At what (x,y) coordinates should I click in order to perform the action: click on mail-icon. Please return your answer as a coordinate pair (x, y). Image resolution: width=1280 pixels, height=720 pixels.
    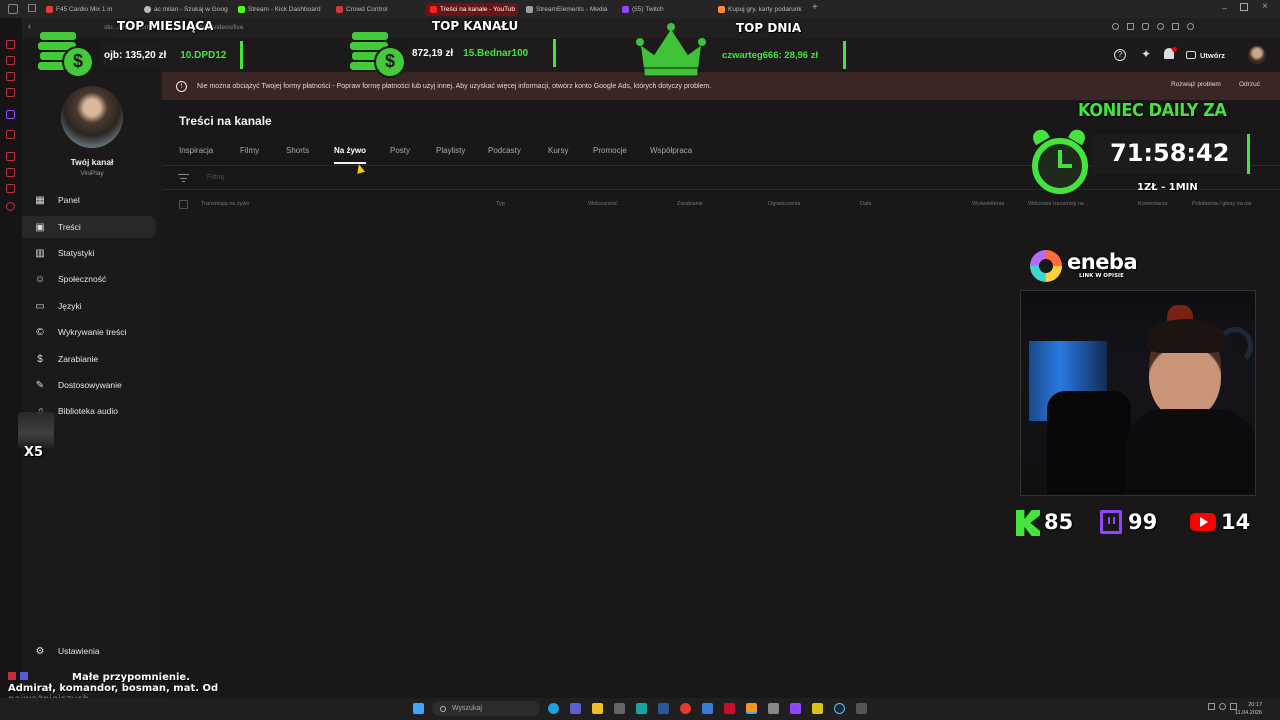
    Looking at the image, I should click on (707, 708).